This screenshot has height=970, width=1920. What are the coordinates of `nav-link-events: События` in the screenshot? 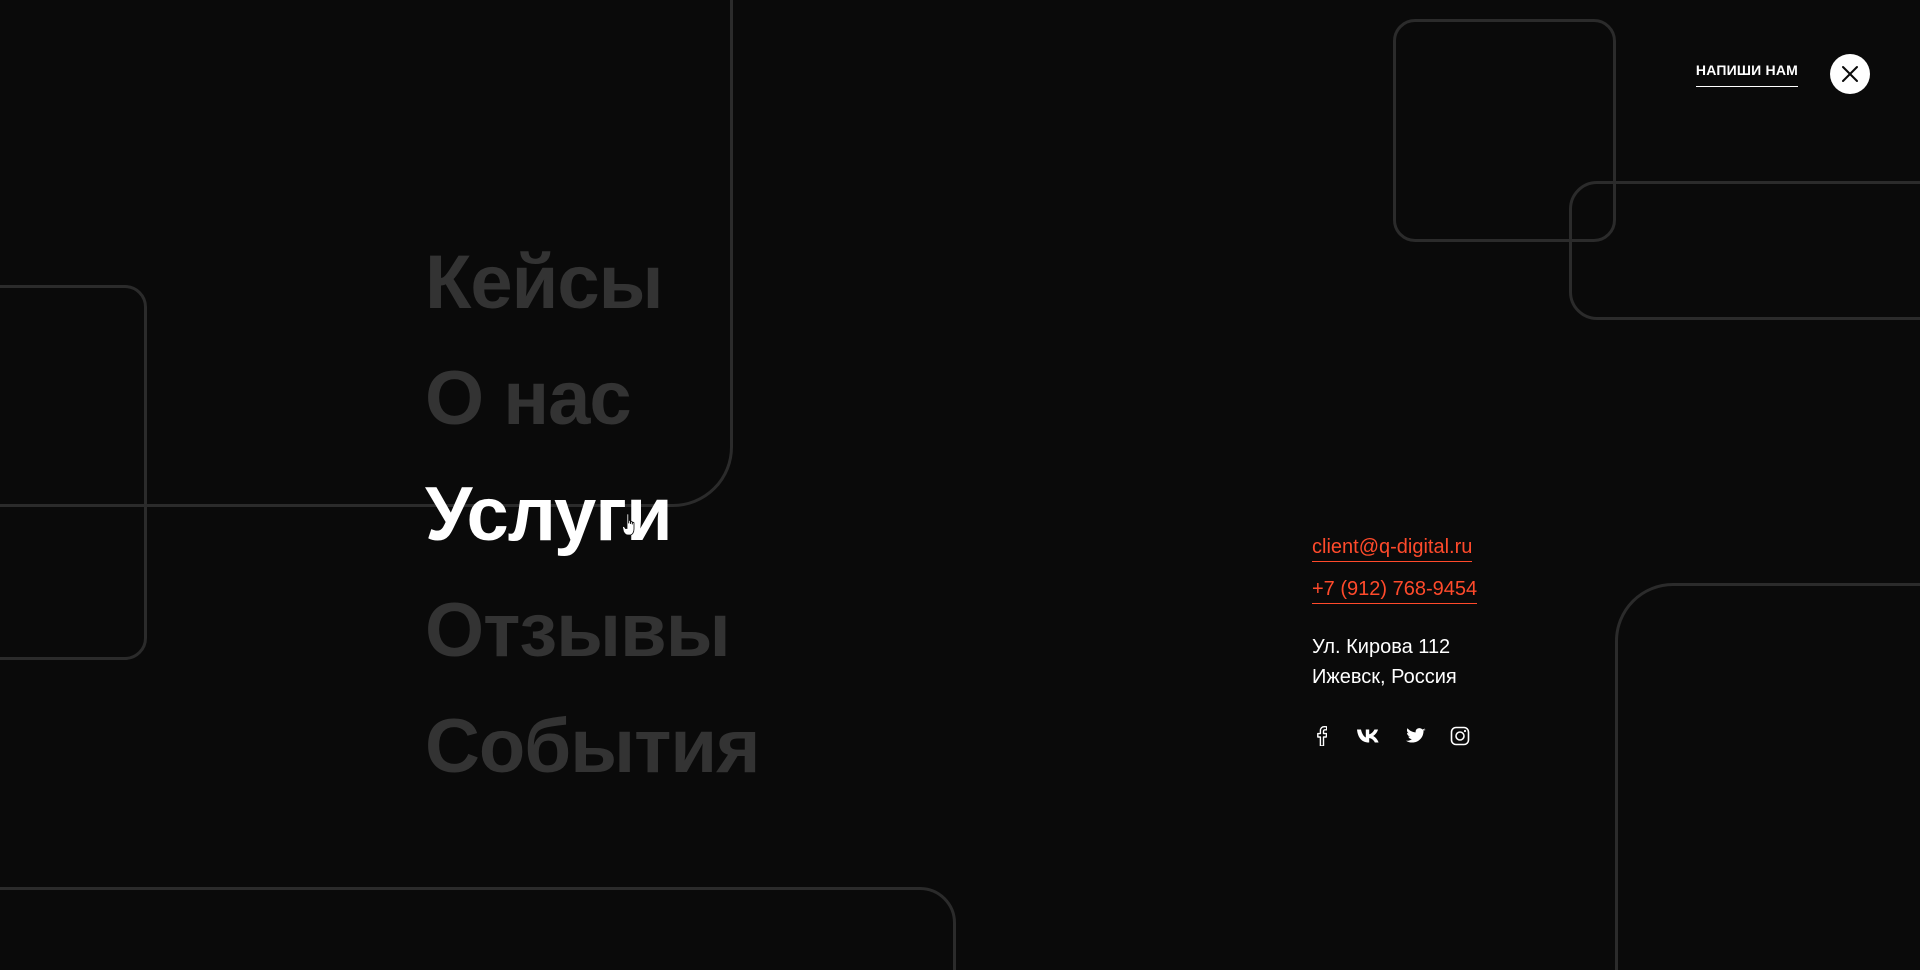 It's located at (592, 746).